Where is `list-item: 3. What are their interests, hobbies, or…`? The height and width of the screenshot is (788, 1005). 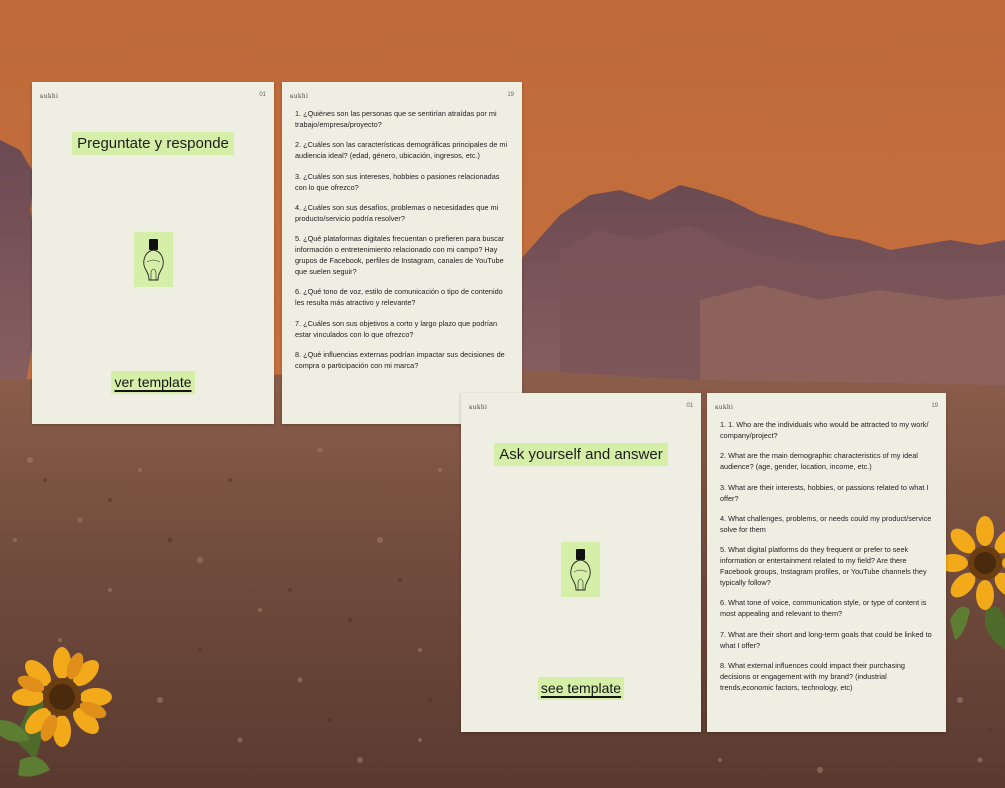
list-item: 3. What are their interests, hobbies, or… is located at coordinates (824, 492).